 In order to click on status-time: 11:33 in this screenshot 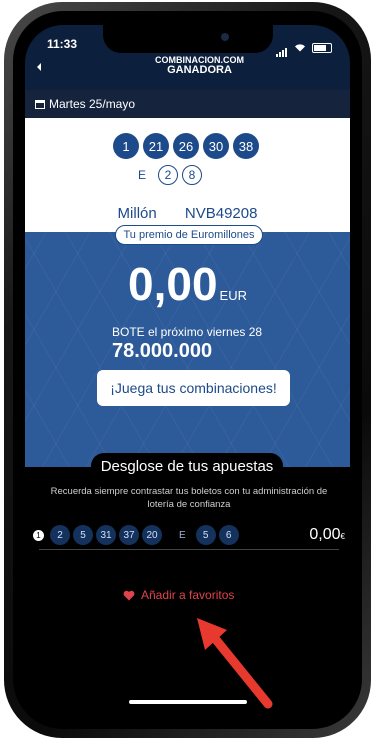, I will do `click(62, 44)`.